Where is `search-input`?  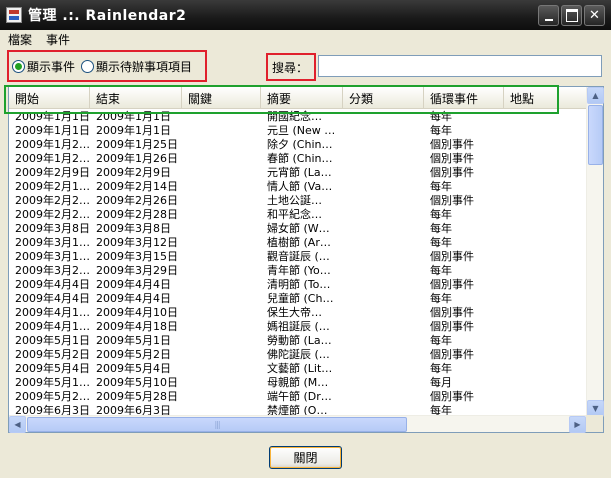 search-input is located at coordinates (460, 66).